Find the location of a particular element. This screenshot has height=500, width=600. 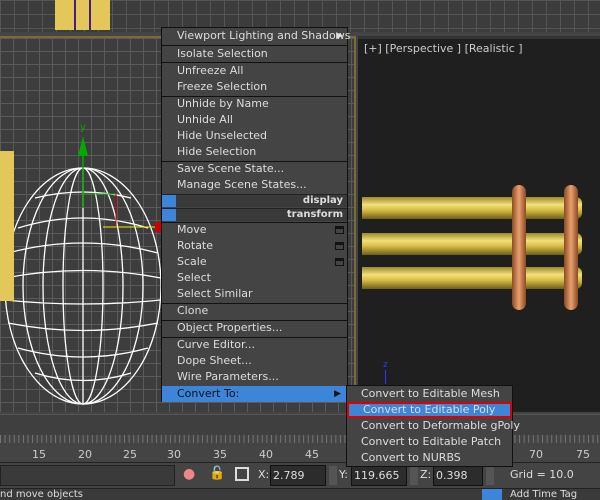

tick: 30 is located at coordinates (174, 454).